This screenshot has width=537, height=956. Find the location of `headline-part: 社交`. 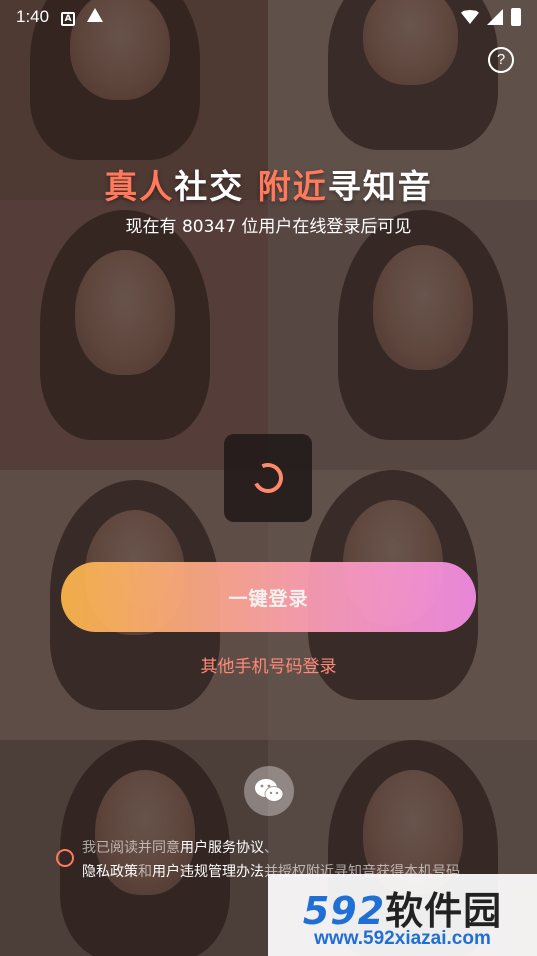

headline-part: 社交 is located at coordinates (216, 186).